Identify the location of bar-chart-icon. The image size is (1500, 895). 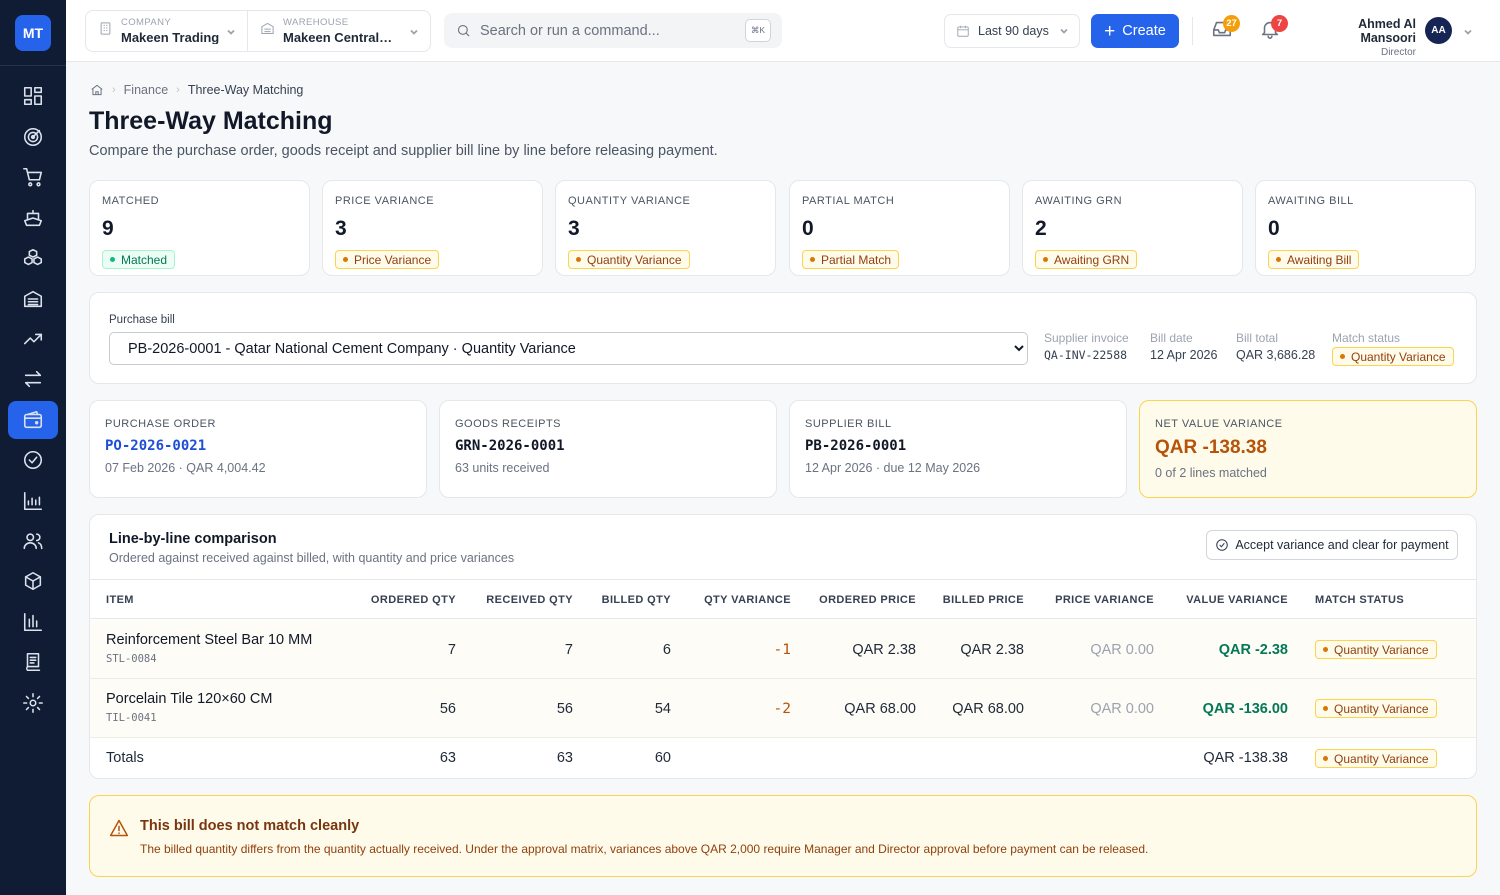
(33, 622).